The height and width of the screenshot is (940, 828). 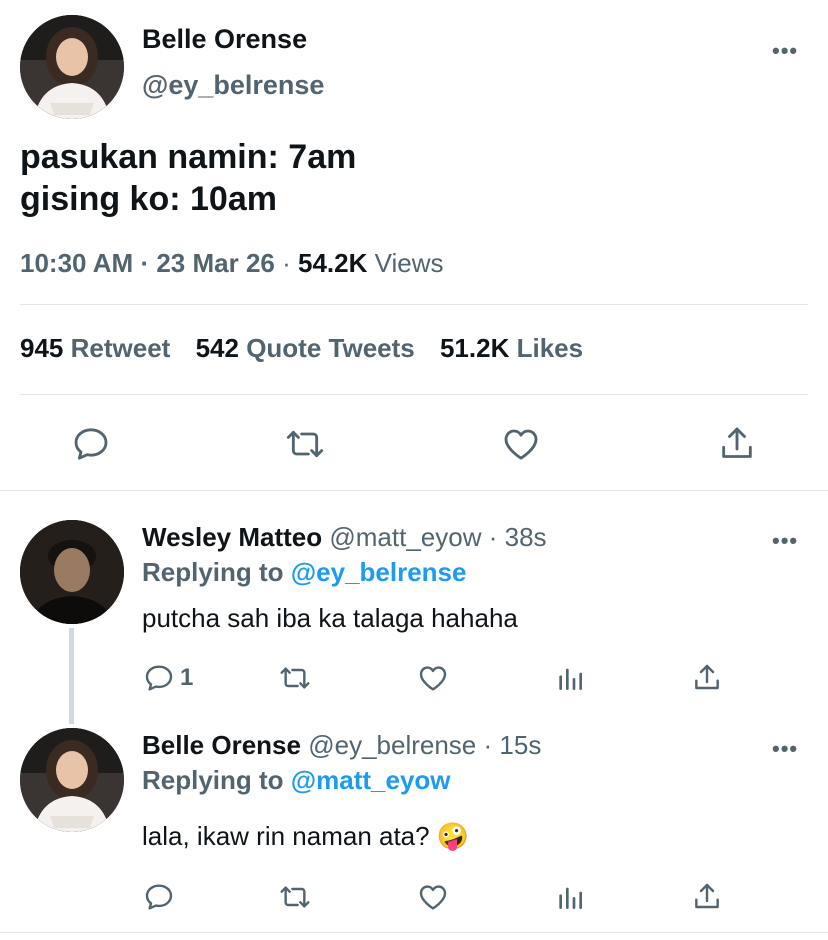 I want to click on retweets-count: 945, so click(x=42, y=348).